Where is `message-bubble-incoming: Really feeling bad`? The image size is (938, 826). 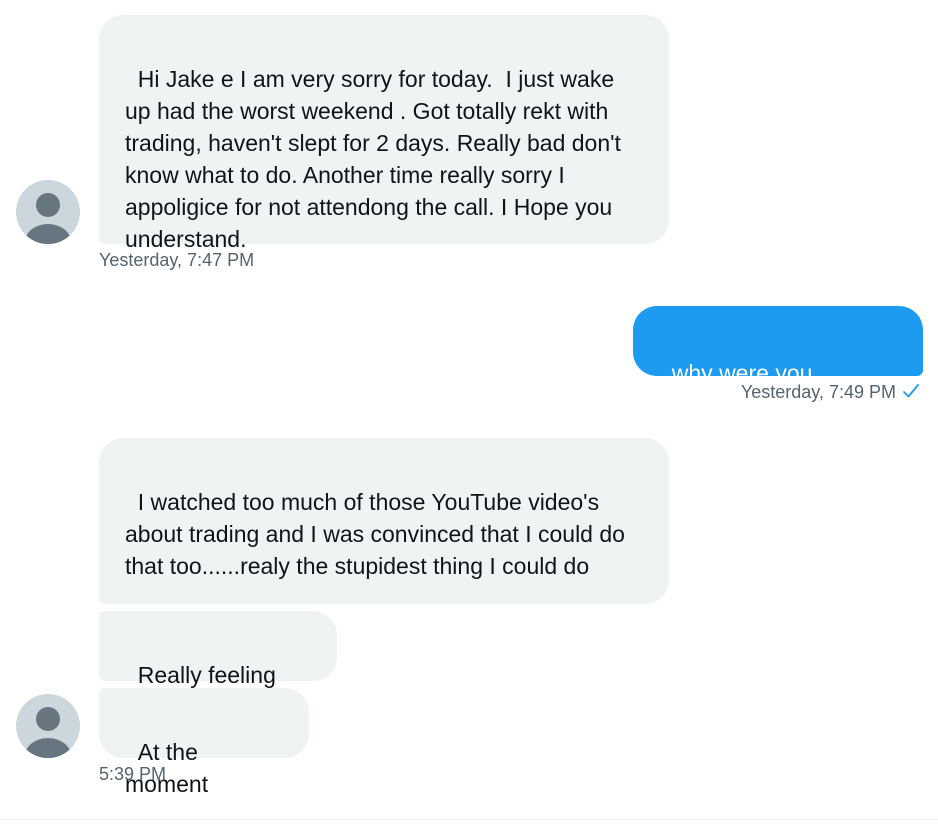
message-bubble-incoming: Really feeling bad is located at coordinates (218, 665).